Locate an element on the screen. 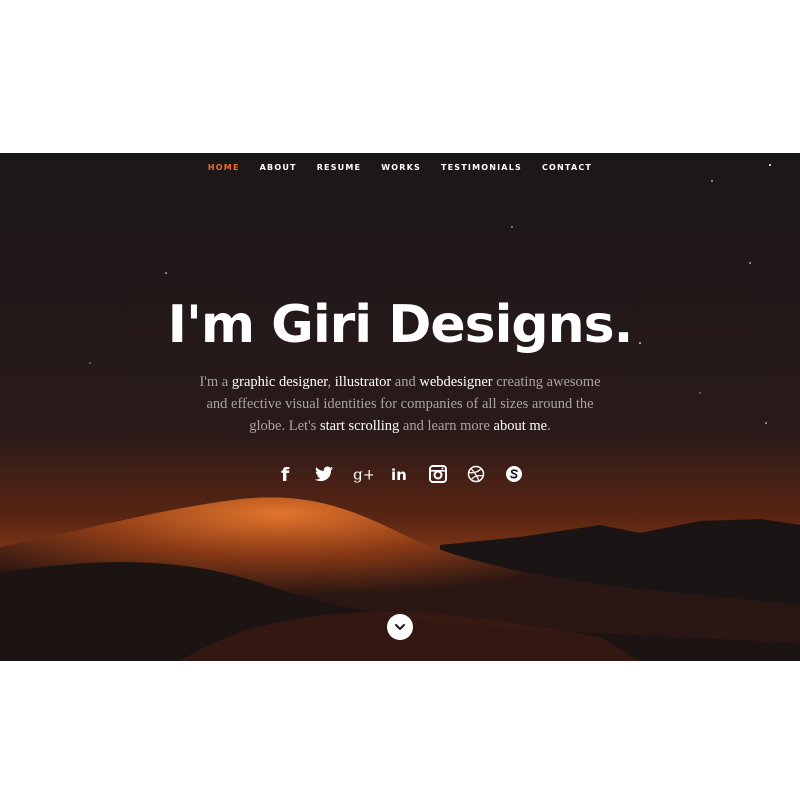 The image size is (800, 800). skype-icon is located at coordinates (514, 473).